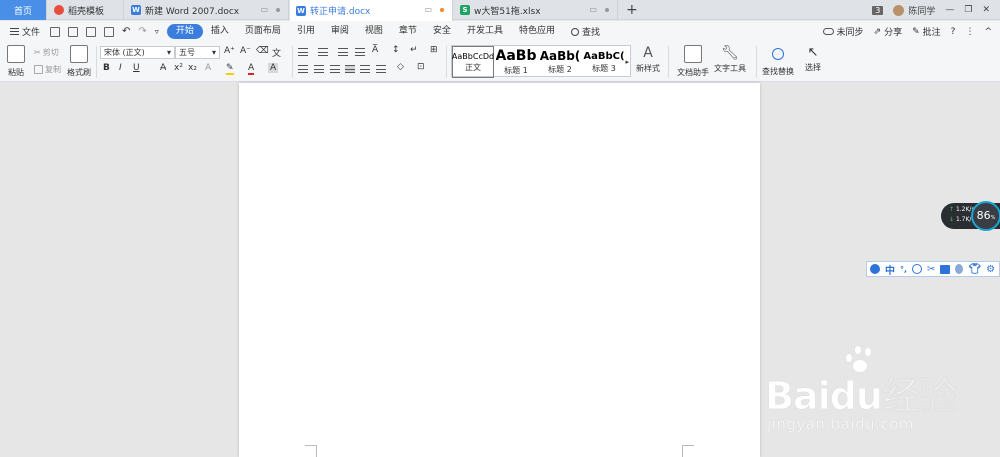  What do you see at coordinates (263, 31) in the screenshot?
I see `menu-item-page-layout: 页面布局` at bounding box center [263, 31].